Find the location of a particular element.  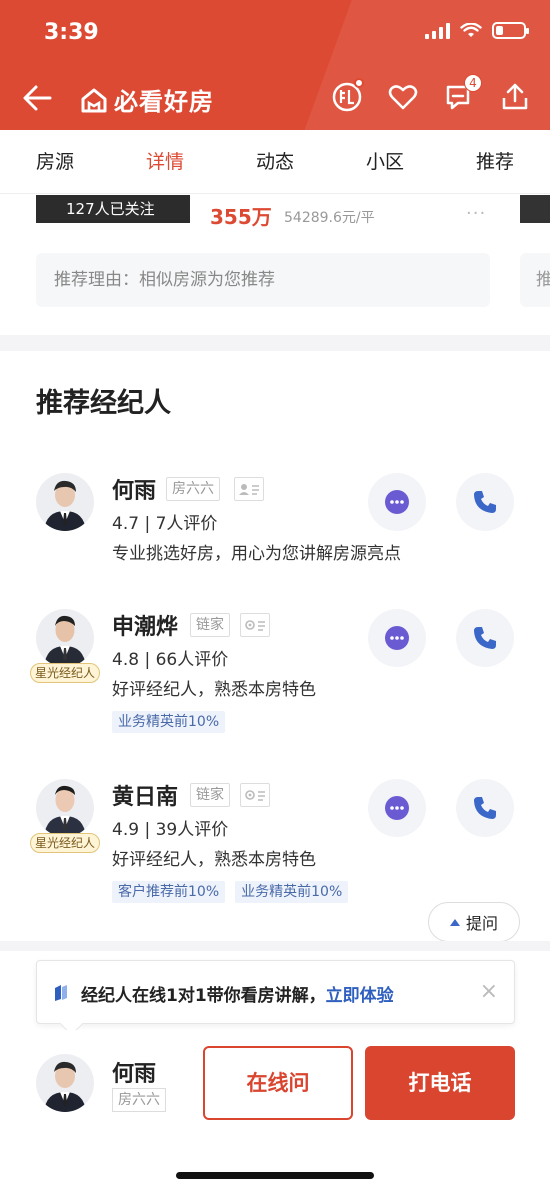

tab-community: 小区 is located at coordinates (385, 161).